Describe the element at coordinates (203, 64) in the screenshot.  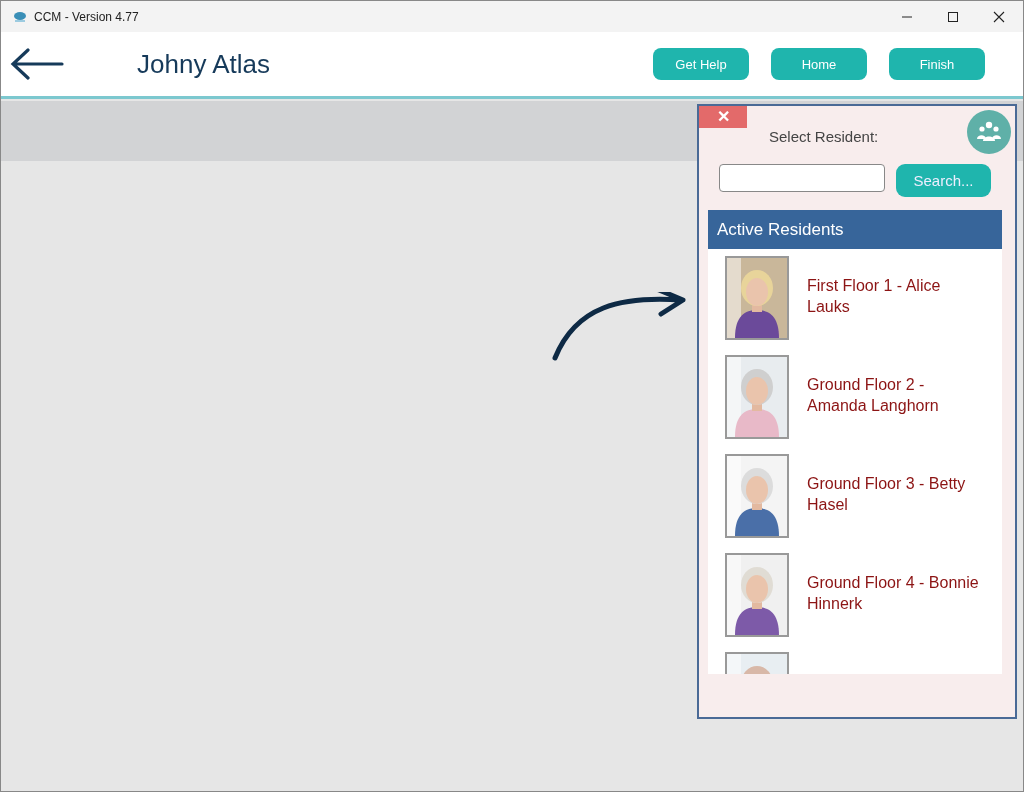
I see `user-name: Johny Atlas` at that location.